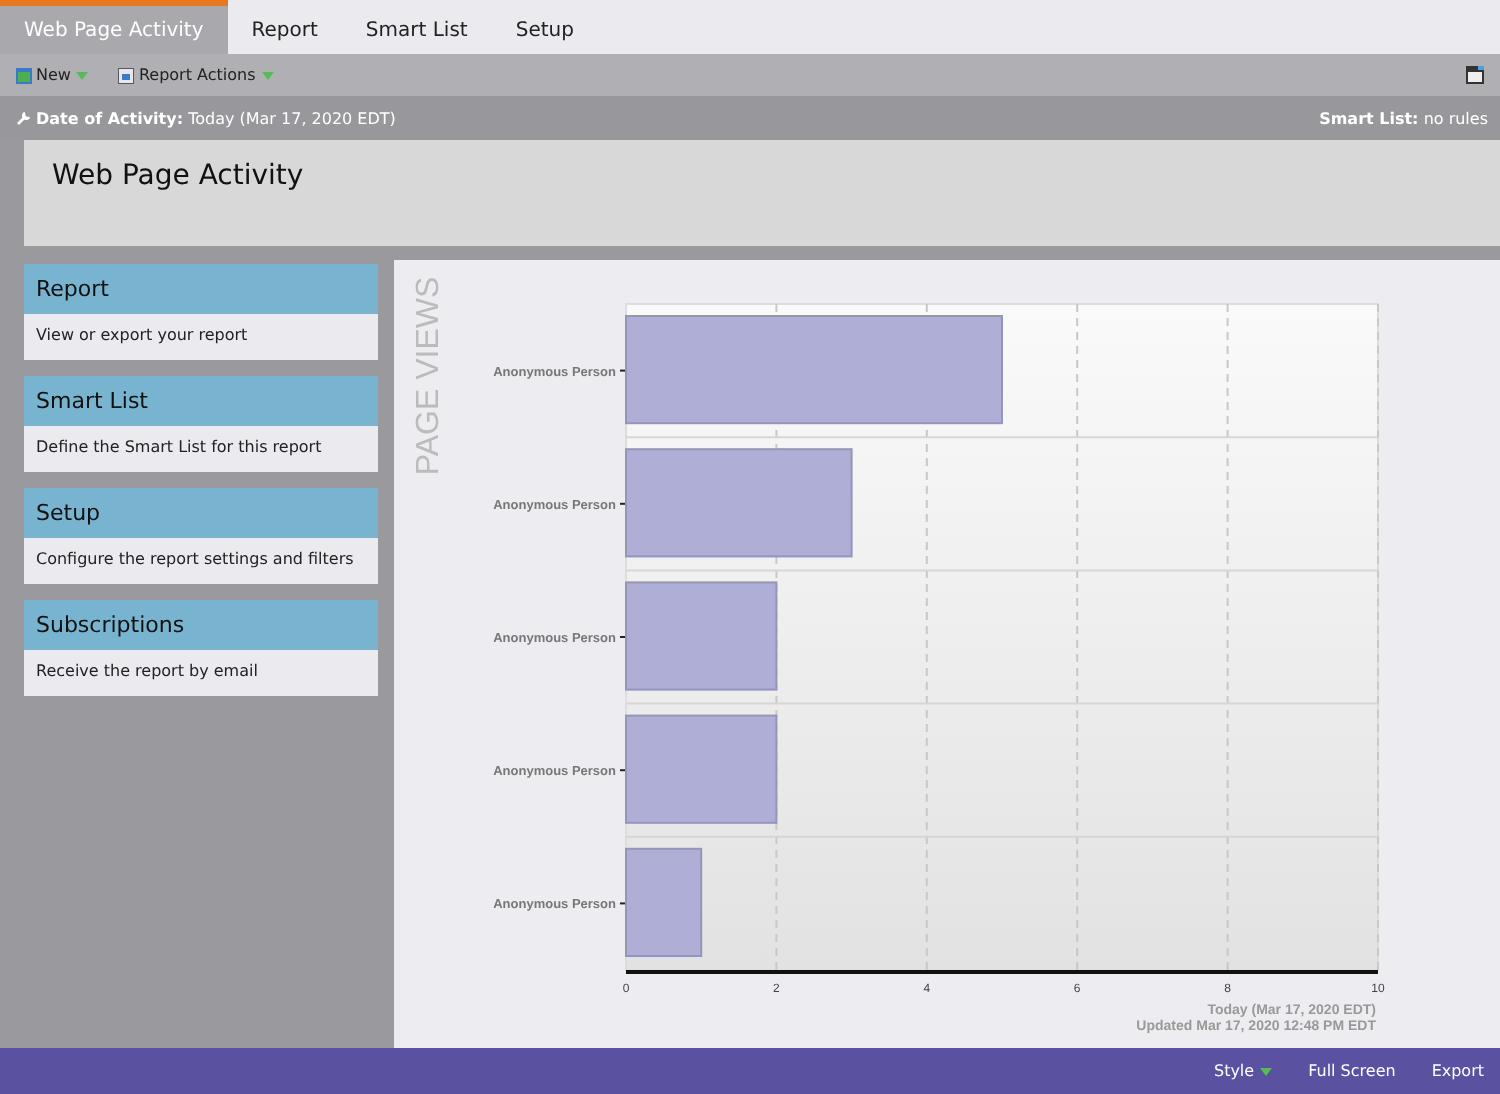 The width and height of the screenshot is (1500, 1094). I want to click on card-description: Define the Smart List for this report, so click(179, 448).